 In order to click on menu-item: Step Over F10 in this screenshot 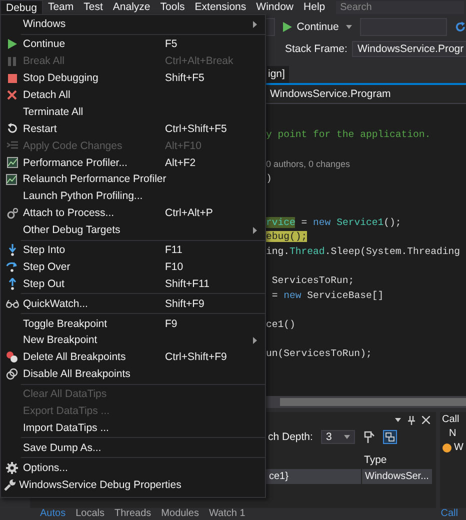, I will do `click(133, 267)`.